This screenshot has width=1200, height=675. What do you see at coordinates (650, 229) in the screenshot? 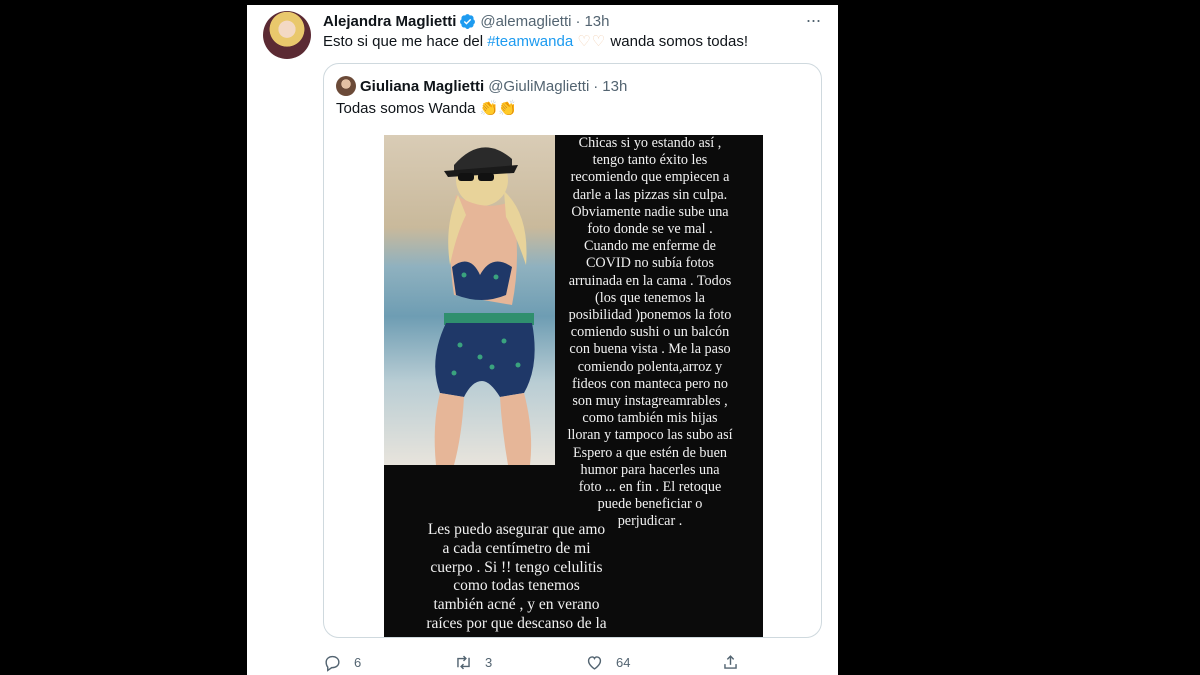
I see `story-line: foto donde se ve mal .` at bounding box center [650, 229].